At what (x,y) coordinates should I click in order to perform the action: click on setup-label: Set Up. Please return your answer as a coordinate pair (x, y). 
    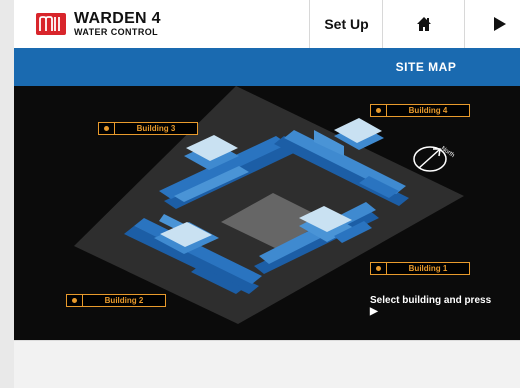
    Looking at the image, I should click on (346, 24).